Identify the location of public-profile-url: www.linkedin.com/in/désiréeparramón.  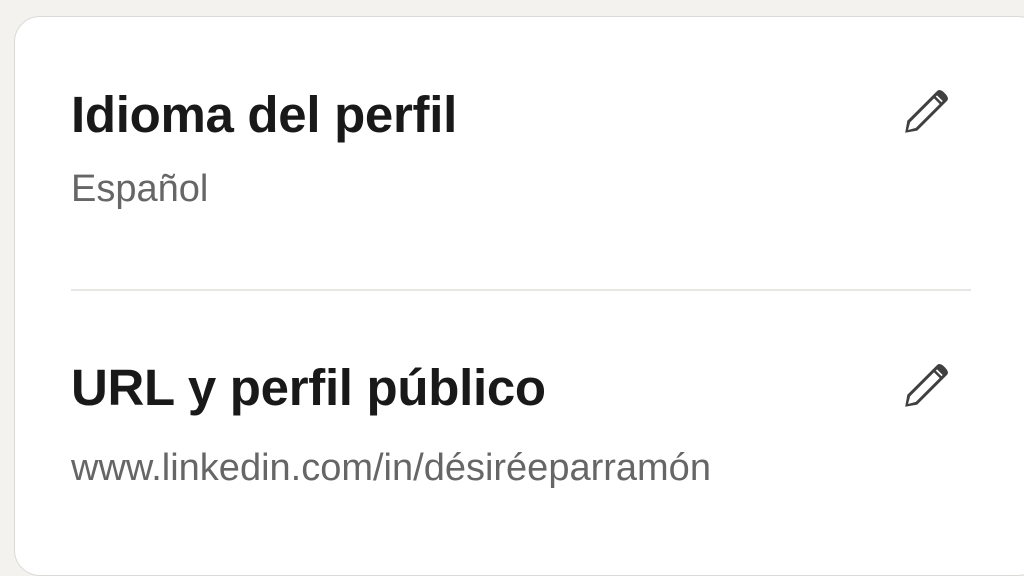
(391, 468).